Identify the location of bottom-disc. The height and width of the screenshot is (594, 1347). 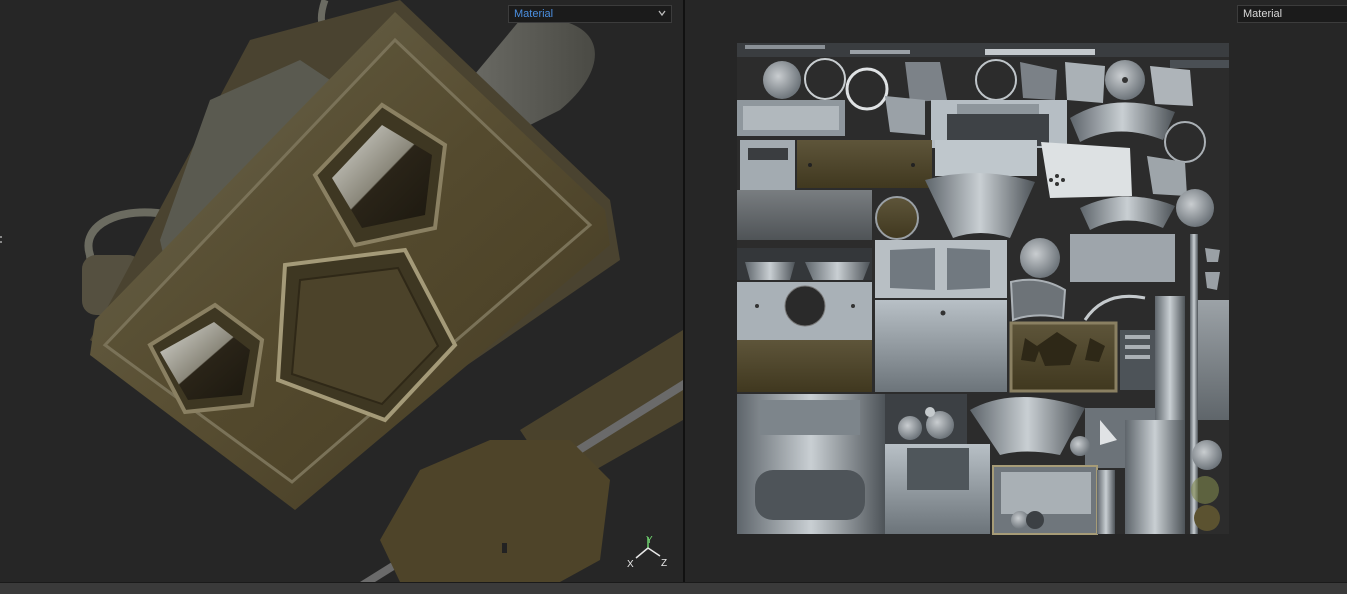
(495, 511).